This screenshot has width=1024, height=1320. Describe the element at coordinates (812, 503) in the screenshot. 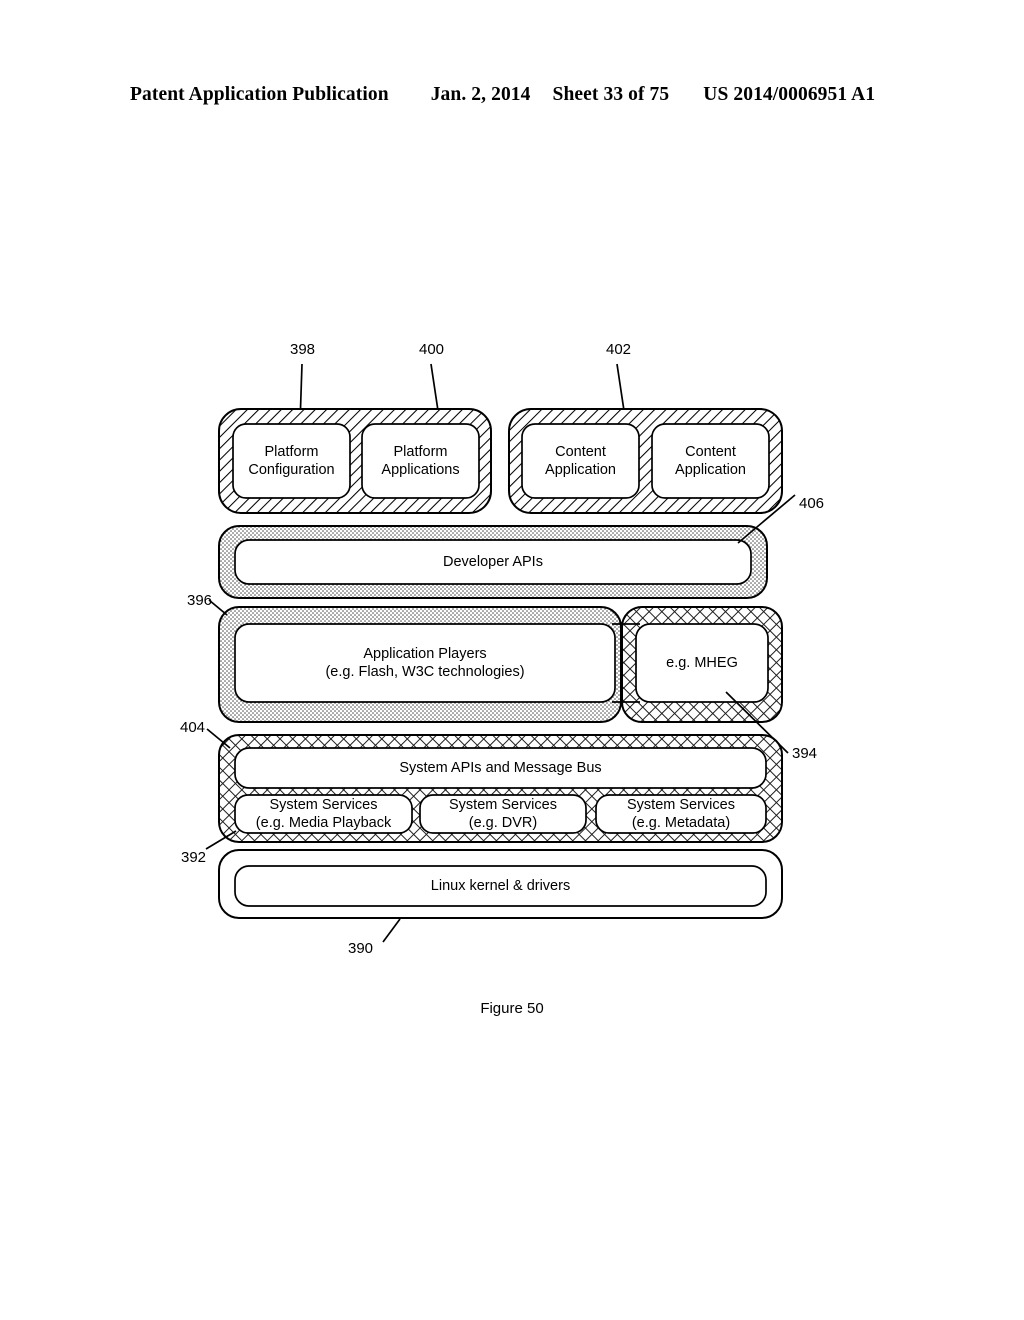

I see `ref-numeral-406: 406` at that location.